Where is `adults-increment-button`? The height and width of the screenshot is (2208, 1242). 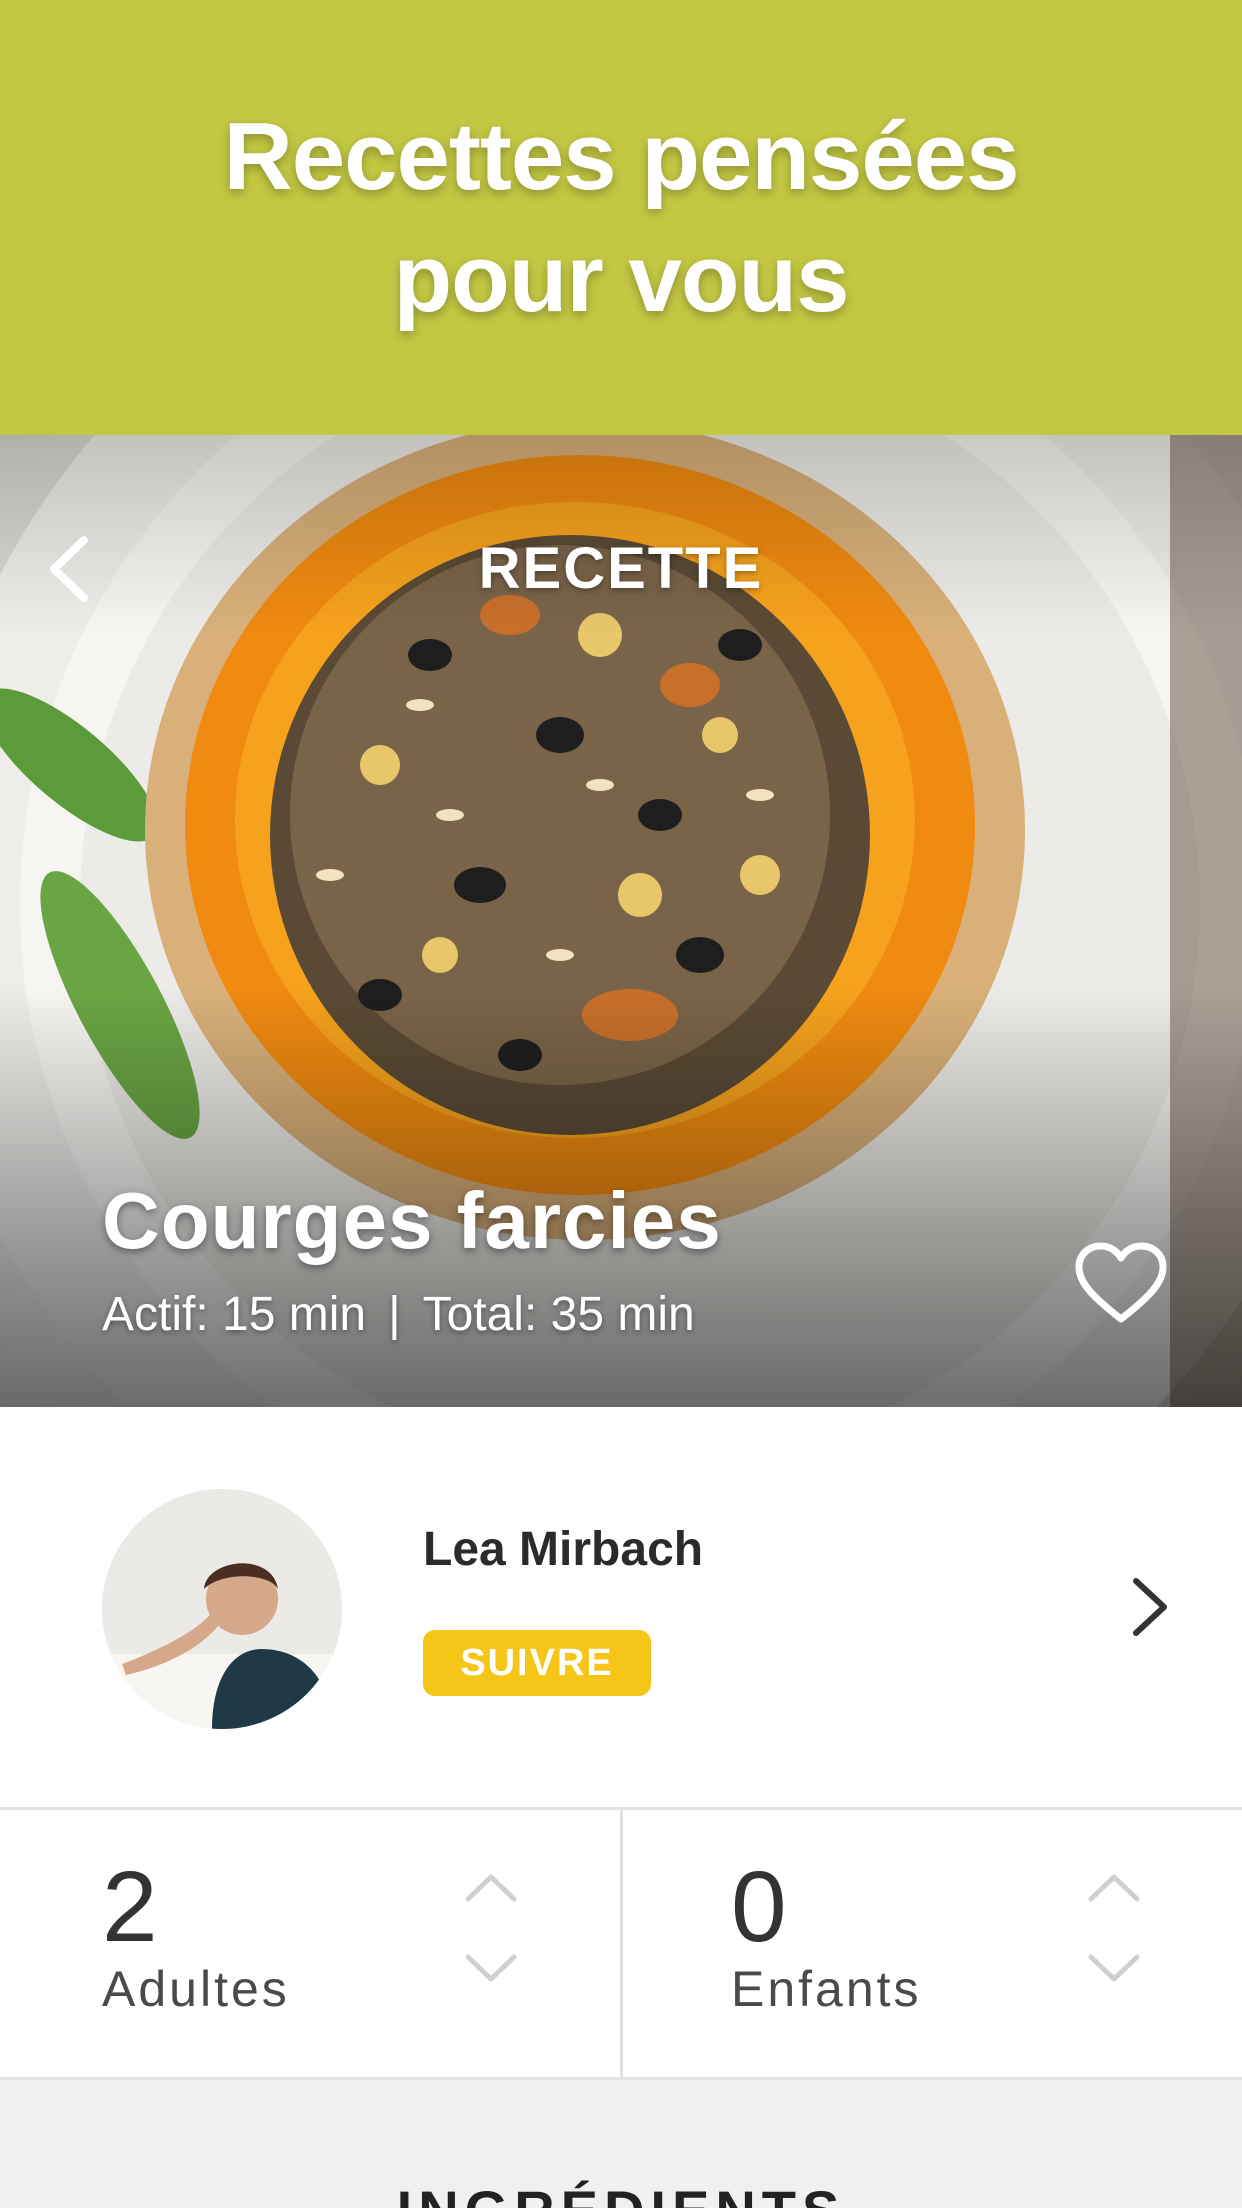 adults-increment-button is located at coordinates (491, 1890).